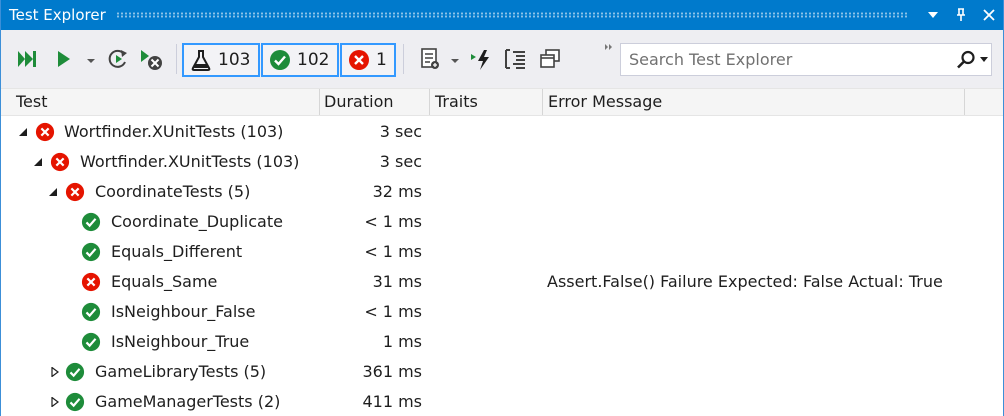 The image size is (1004, 416). I want to click on column-header-test: Test, so click(29, 102).